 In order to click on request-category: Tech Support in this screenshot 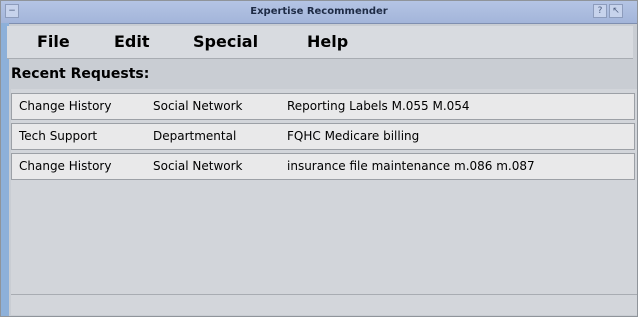, I will do `click(58, 136)`.